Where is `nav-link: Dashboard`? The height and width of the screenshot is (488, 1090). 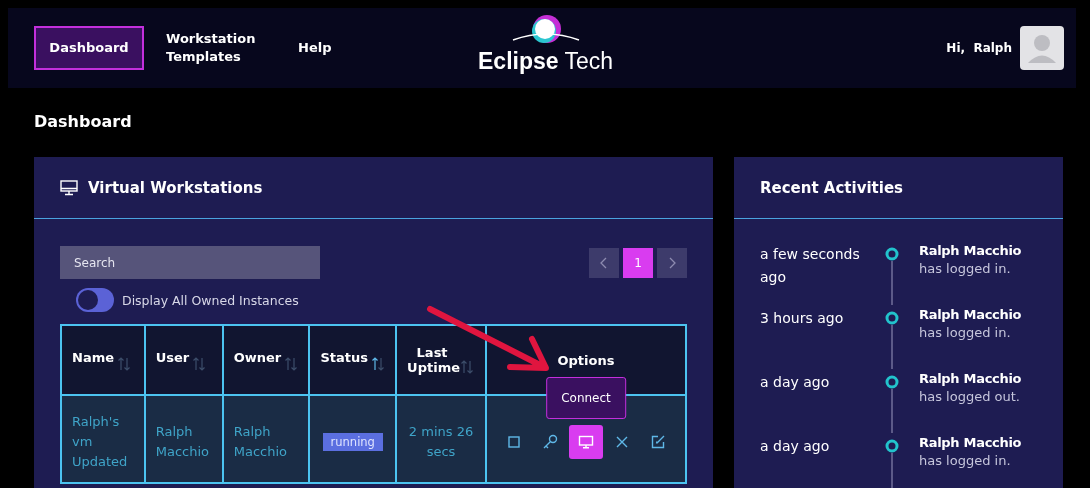 nav-link: Dashboard is located at coordinates (89, 48).